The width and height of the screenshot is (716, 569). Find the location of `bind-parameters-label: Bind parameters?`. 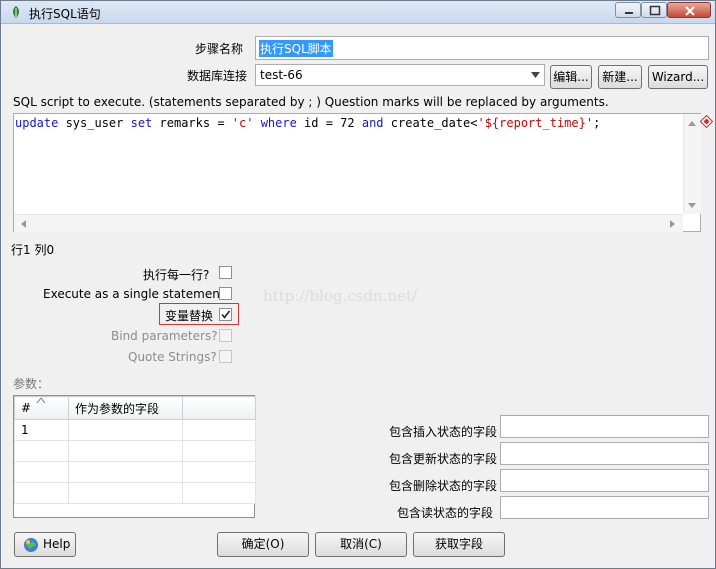

bind-parameters-label: Bind parameters? is located at coordinates (164, 336).